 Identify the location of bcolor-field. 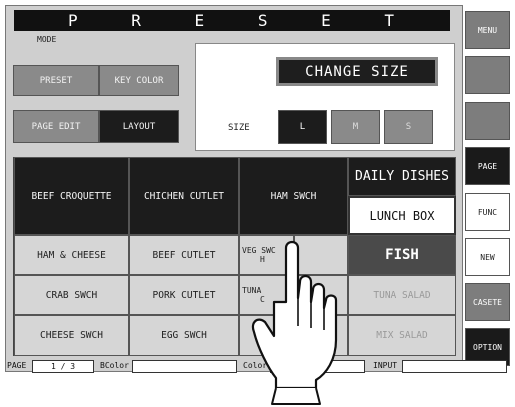
(184, 366).